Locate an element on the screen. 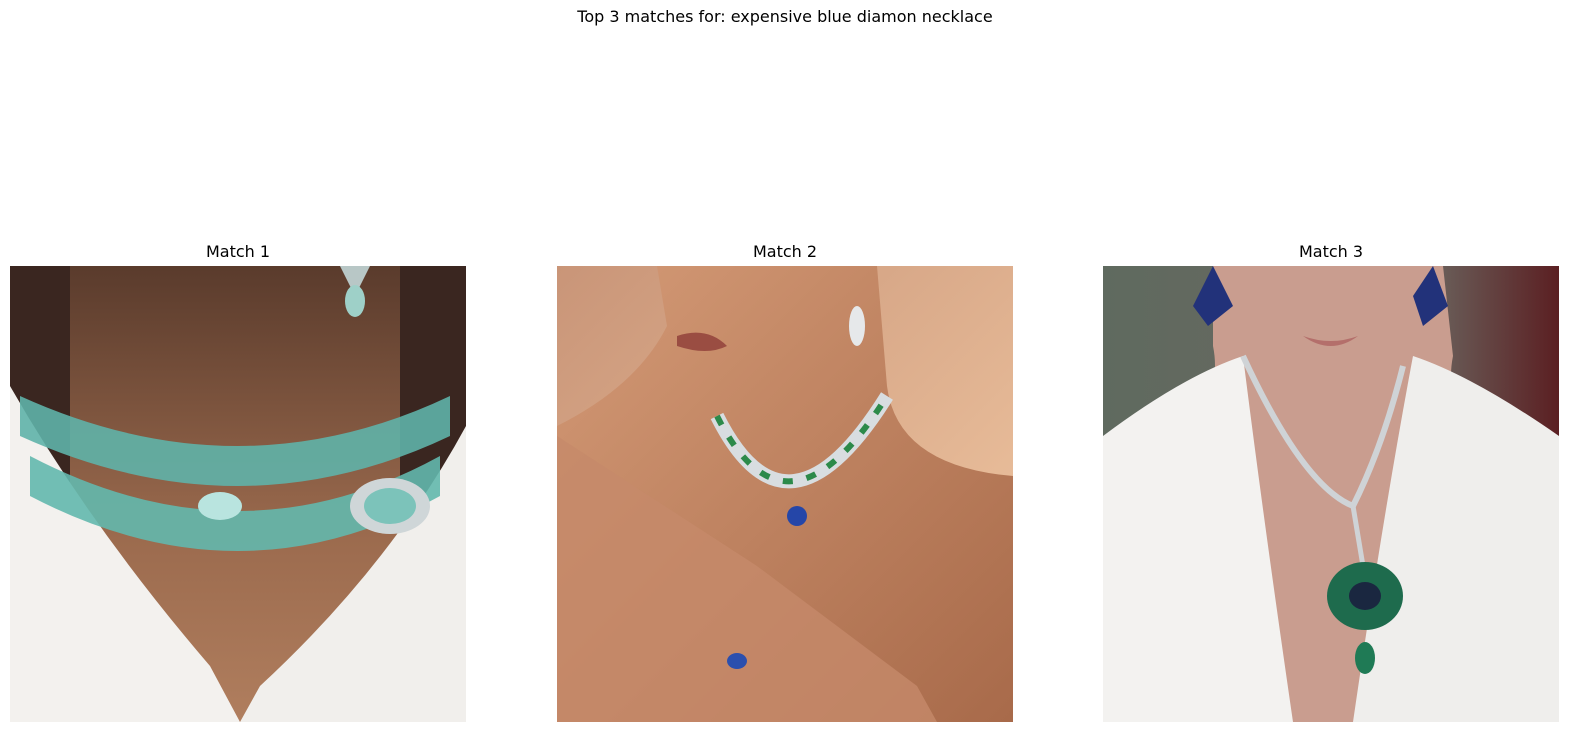 Image resolution: width=1570 pixels, height=732 pixels. match-2-title: Match 2 is located at coordinates (785, 251).